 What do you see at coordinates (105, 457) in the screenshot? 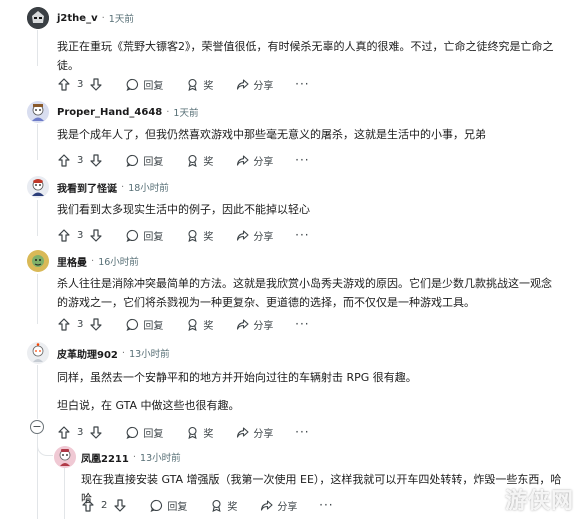
I see `username: 凤凰2211` at bounding box center [105, 457].